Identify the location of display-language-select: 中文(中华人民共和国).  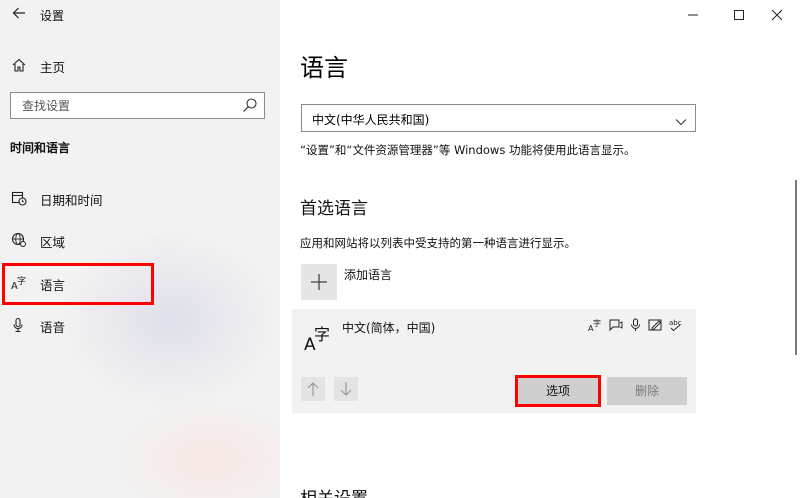
(498, 118).